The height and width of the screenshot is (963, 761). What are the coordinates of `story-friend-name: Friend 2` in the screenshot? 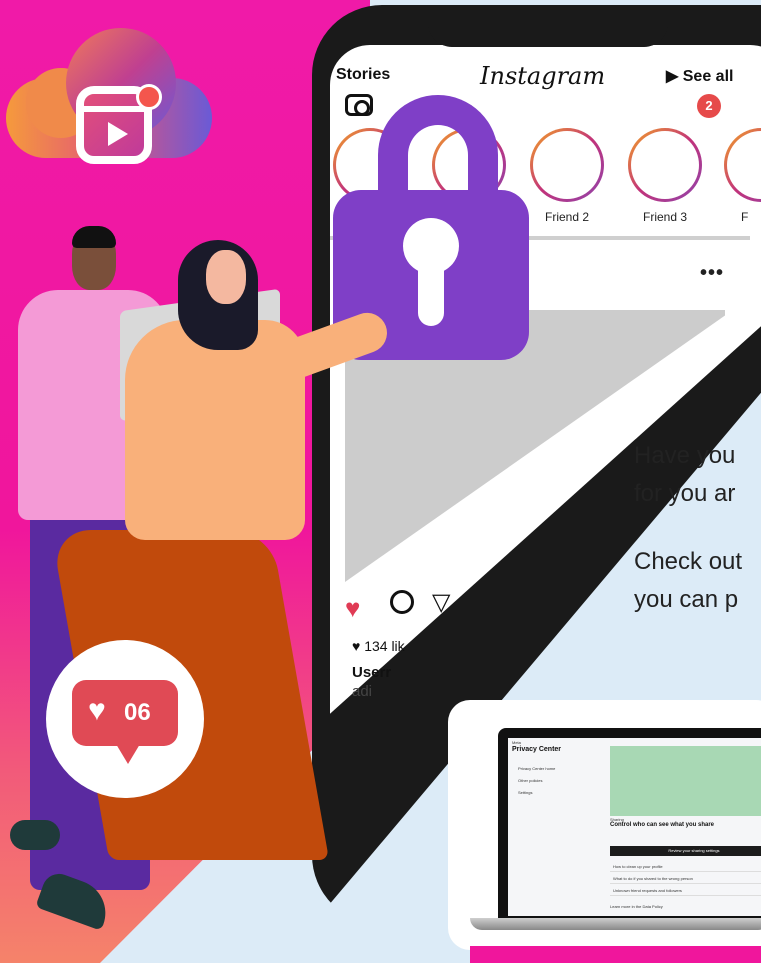 It's located at (567, 217).